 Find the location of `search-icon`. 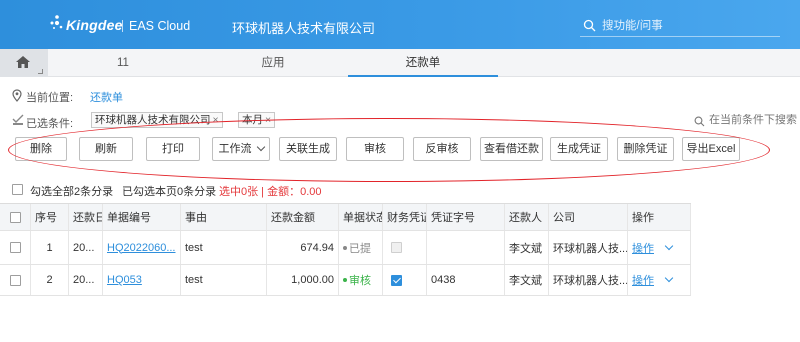

search-icon is located at coordinates (699, 121).